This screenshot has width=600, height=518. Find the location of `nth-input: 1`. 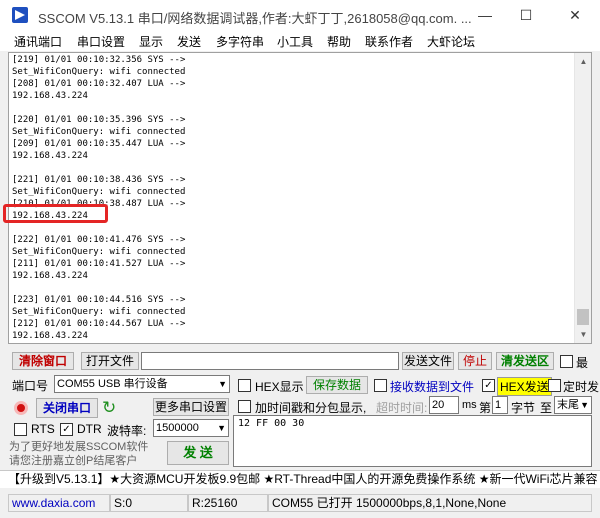

nth-input: 1 is located at coordinates (500, 405).